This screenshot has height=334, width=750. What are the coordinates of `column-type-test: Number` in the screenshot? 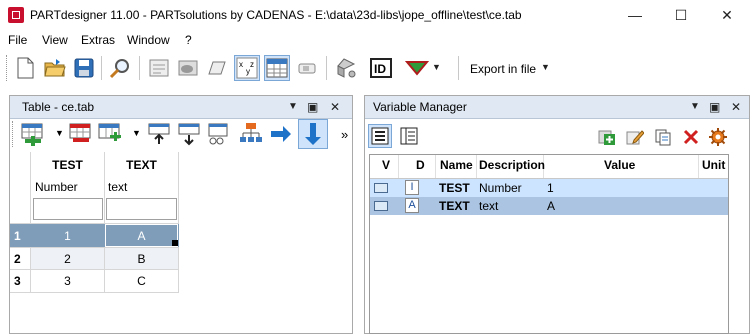 It's located at (56, 187).